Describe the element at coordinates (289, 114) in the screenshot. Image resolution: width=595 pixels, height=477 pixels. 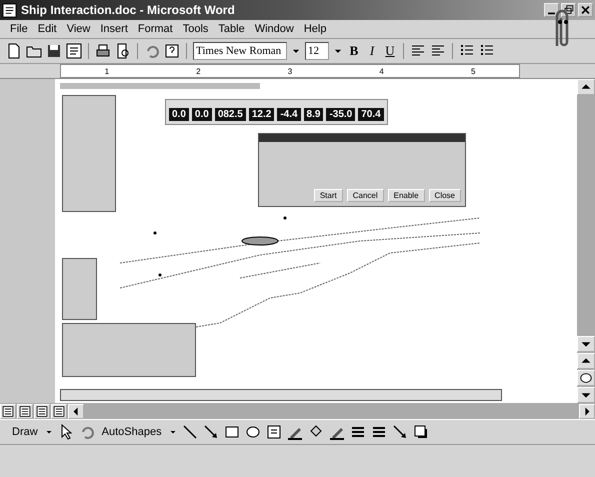
I see `readout-value: -4.4` at that location.